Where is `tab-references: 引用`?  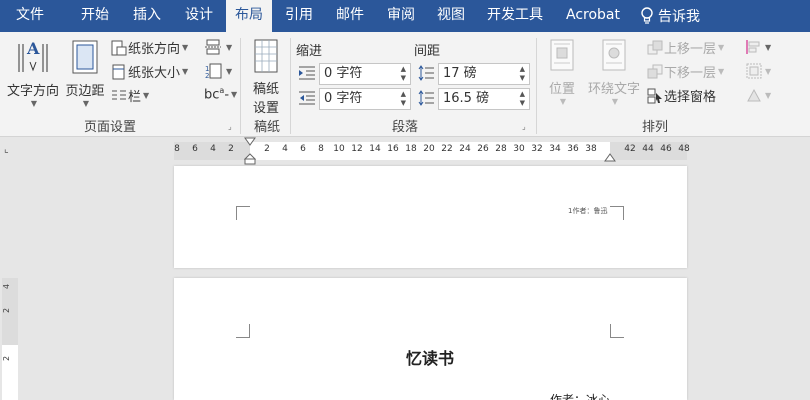
tab-references: 引用 is located at coordinates (299, 16).